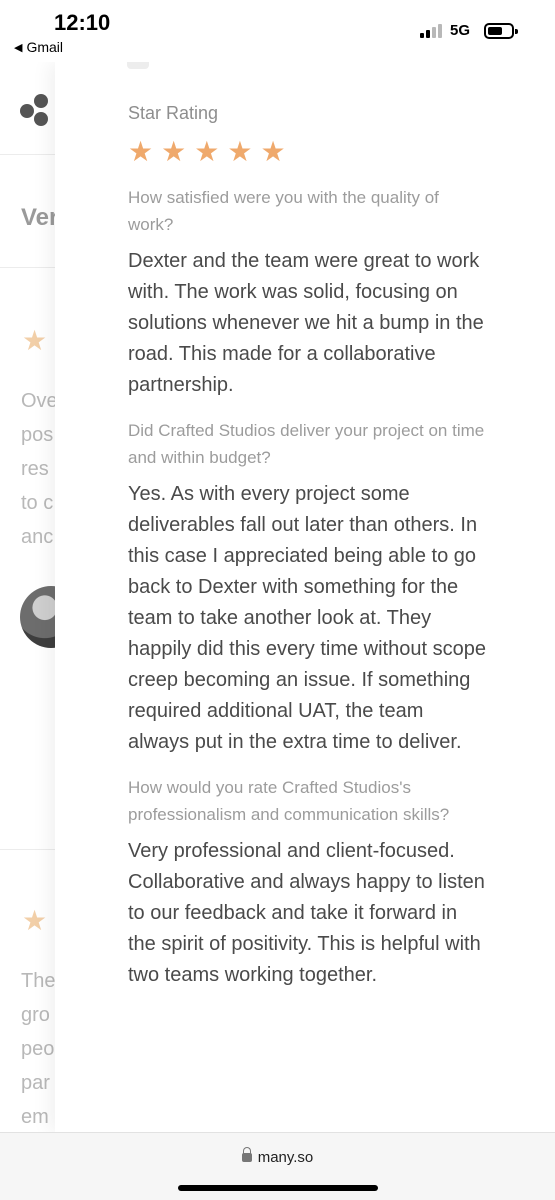  I want to click on lock-icon, so click(246, 1154).